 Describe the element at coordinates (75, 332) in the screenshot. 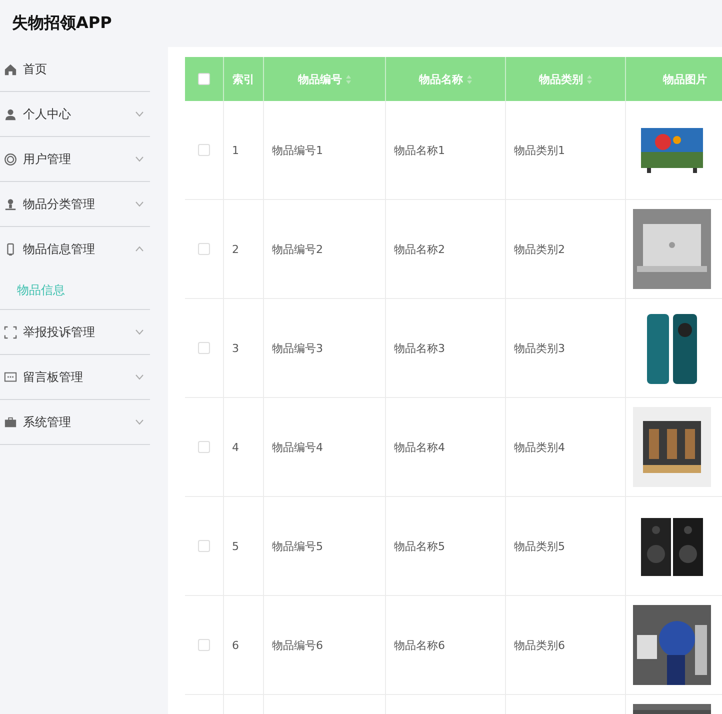

I see `sidebar-item: 举报投诉管理` at that location.